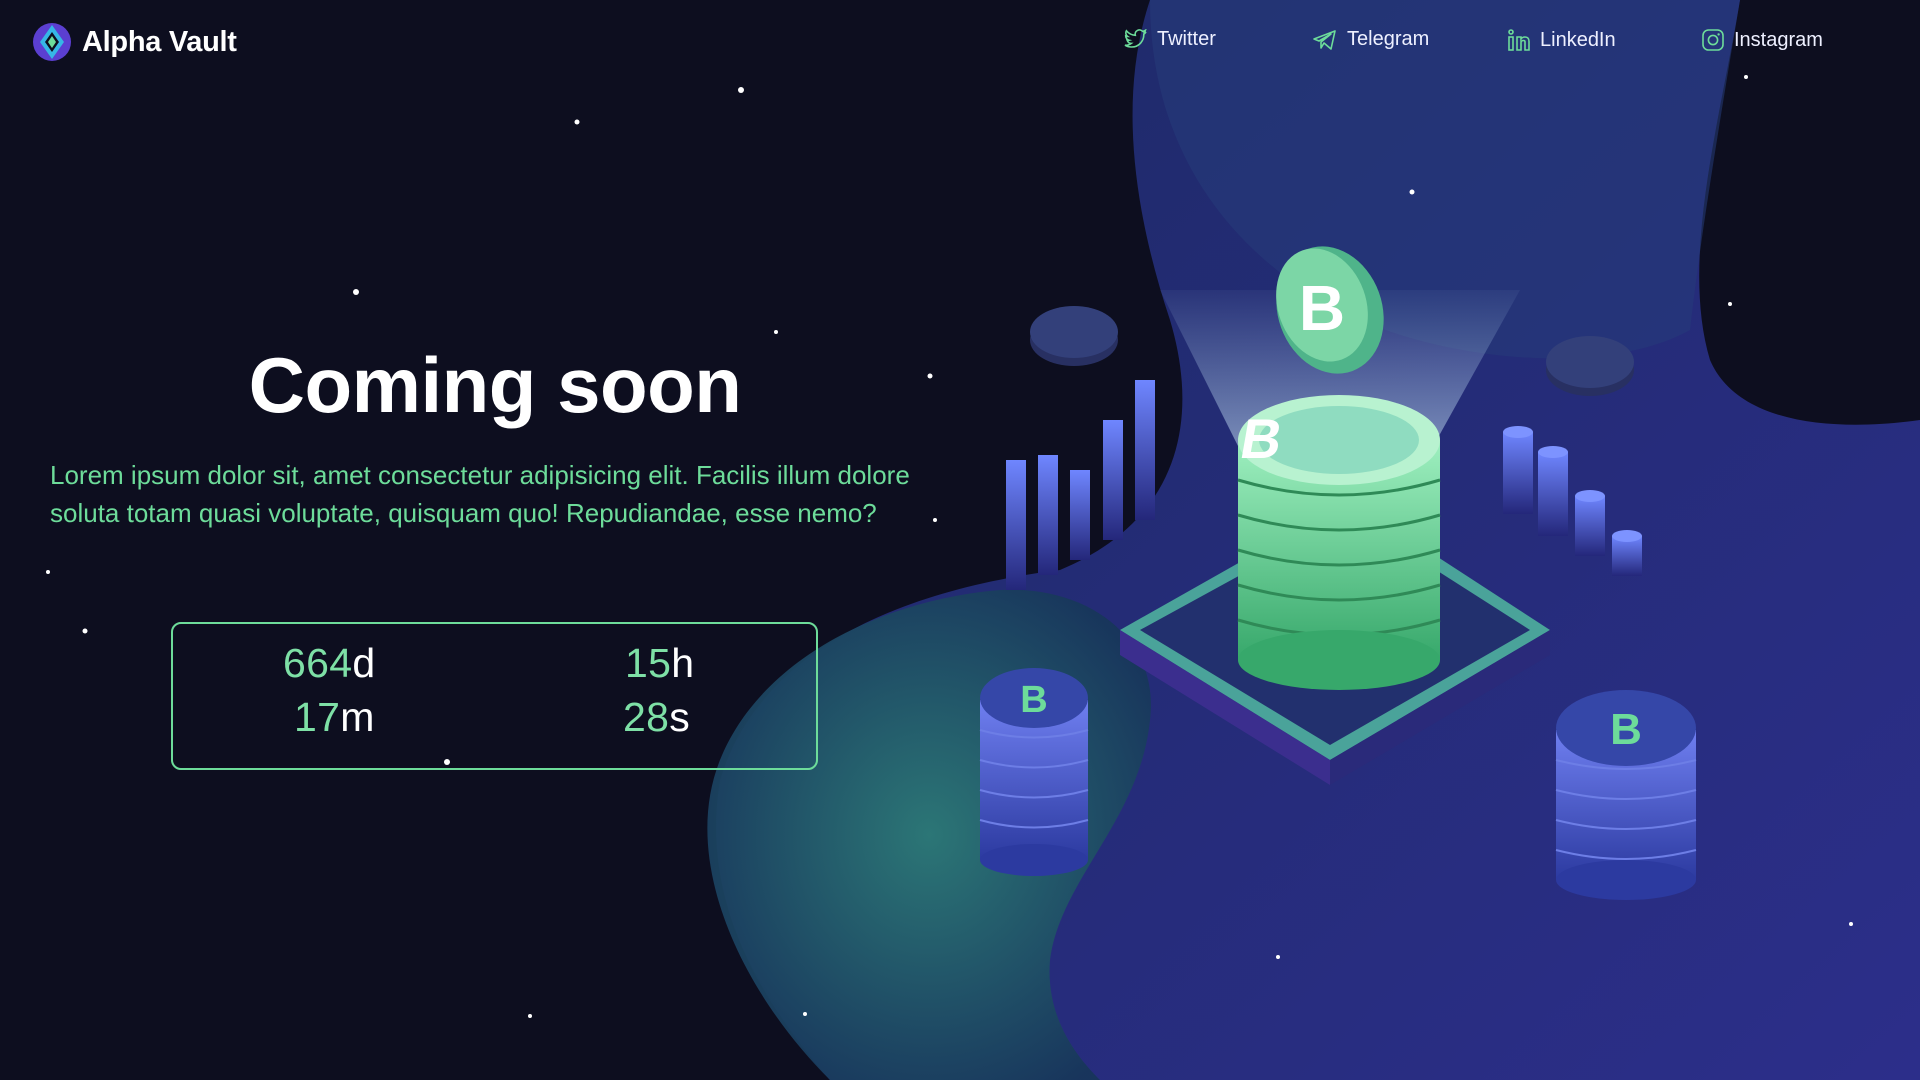 The height and width of the screenshot is (1080, 1920). Describe the element at coordinates (495, 385) in the screenshot. I see `hero-title: Coming soon` at that location.